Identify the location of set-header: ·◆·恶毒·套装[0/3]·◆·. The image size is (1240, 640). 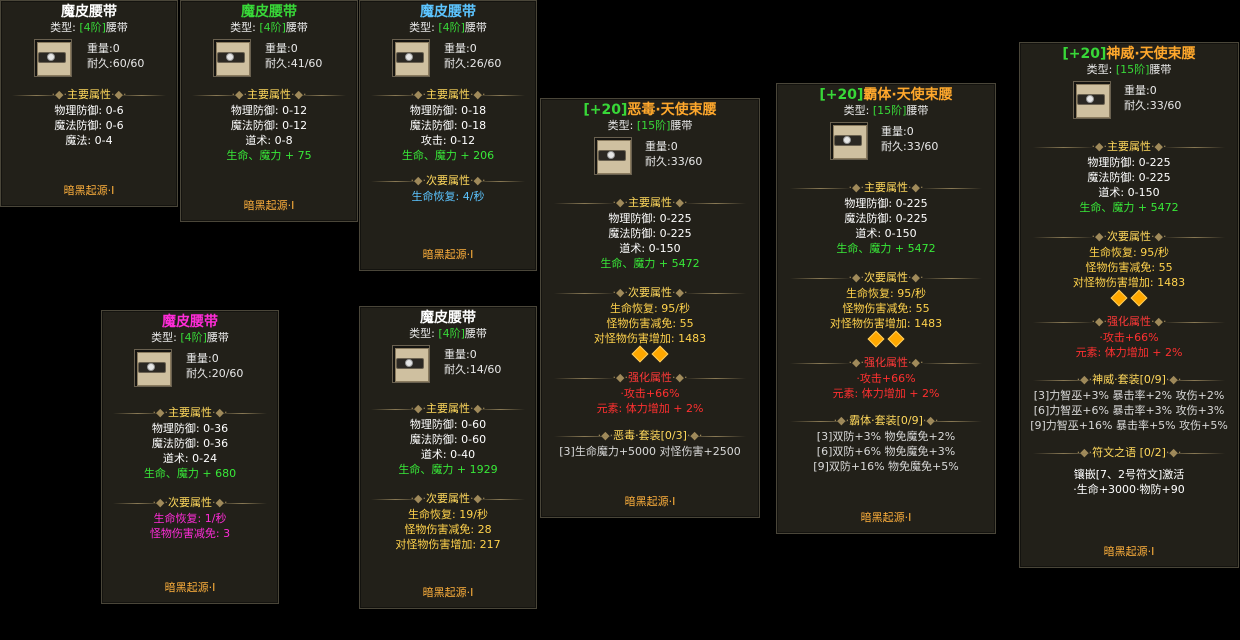
(650, 436).